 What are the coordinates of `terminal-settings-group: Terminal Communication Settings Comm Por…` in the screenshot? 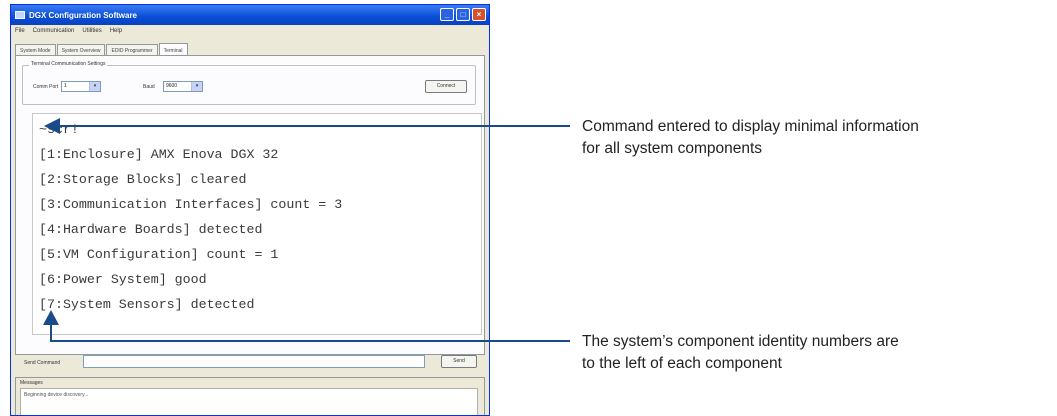 It's located at (249, 83).